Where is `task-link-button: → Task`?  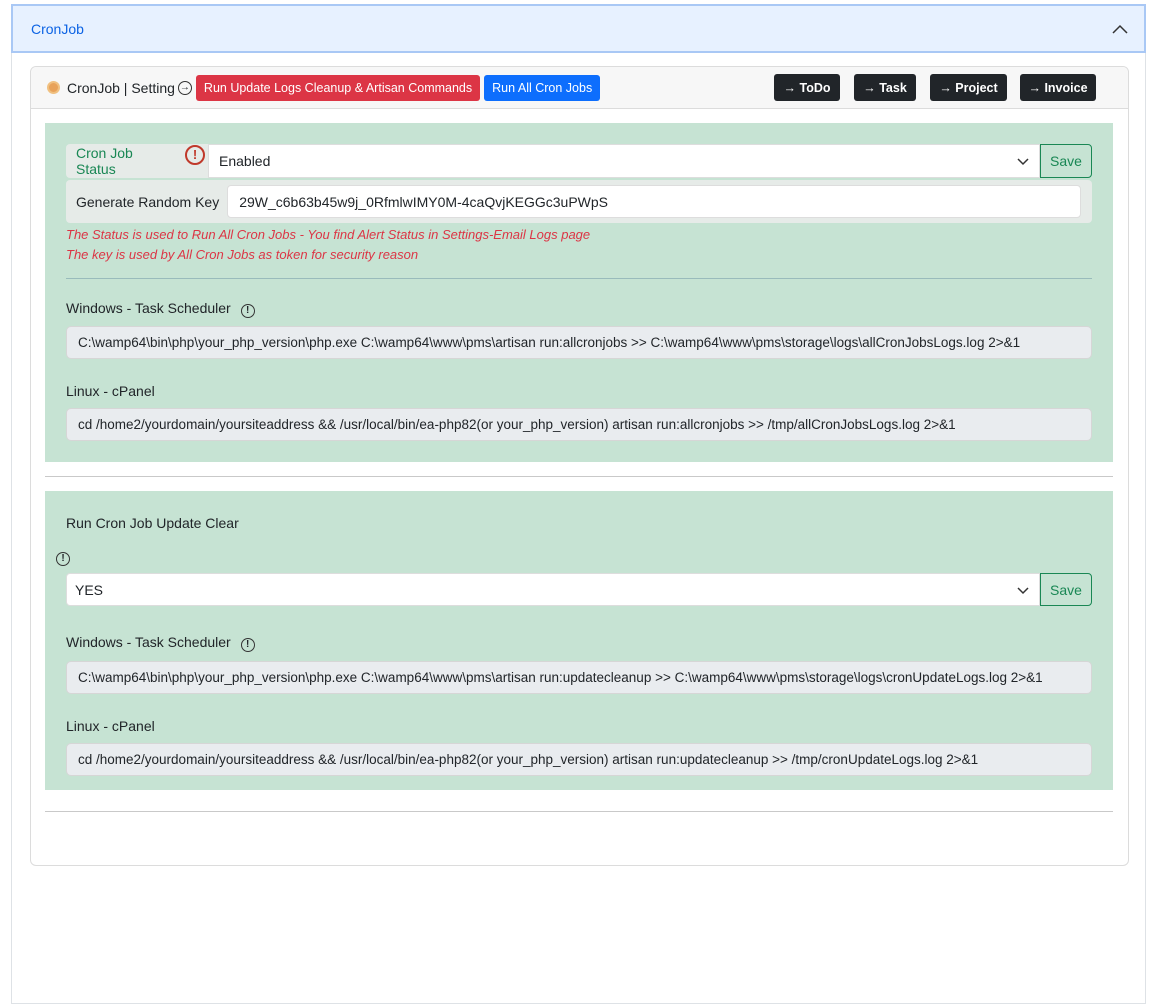 task-link-button: → Task is located at coordinates (885, 87).